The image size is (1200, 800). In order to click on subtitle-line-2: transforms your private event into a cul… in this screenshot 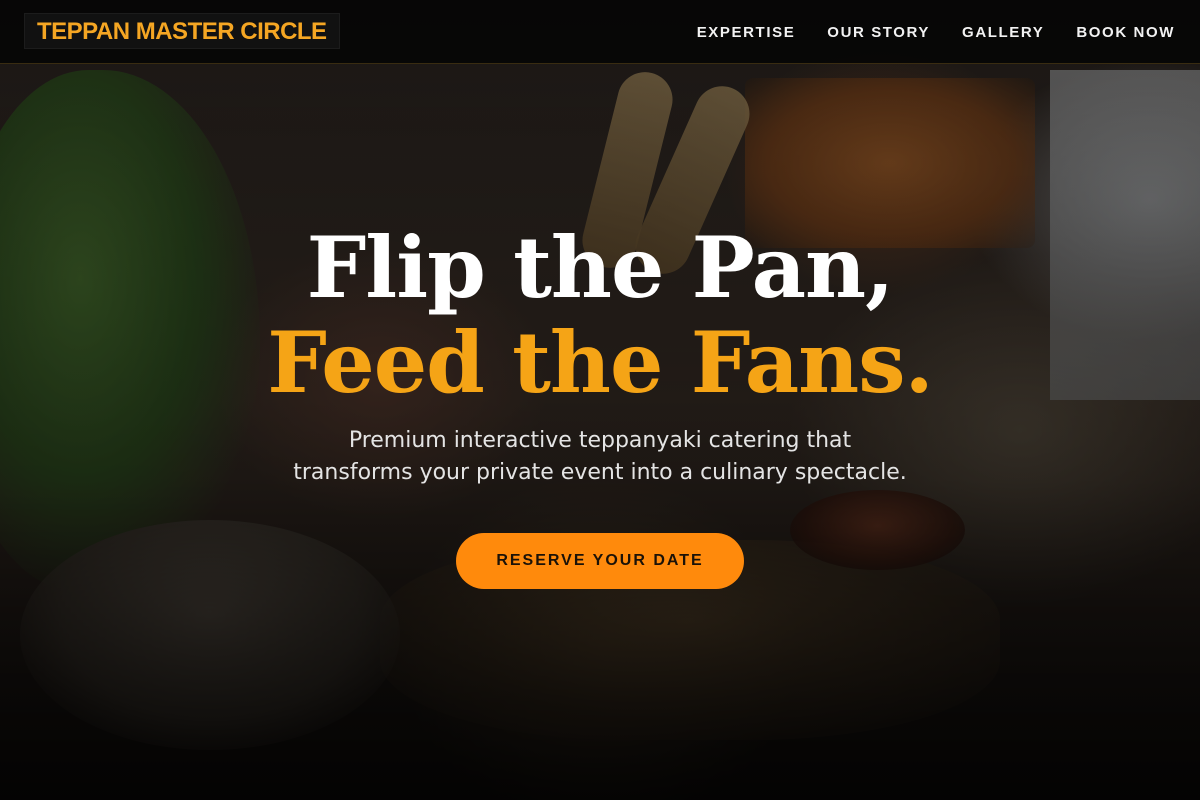, I will do `click(600, 472)`.